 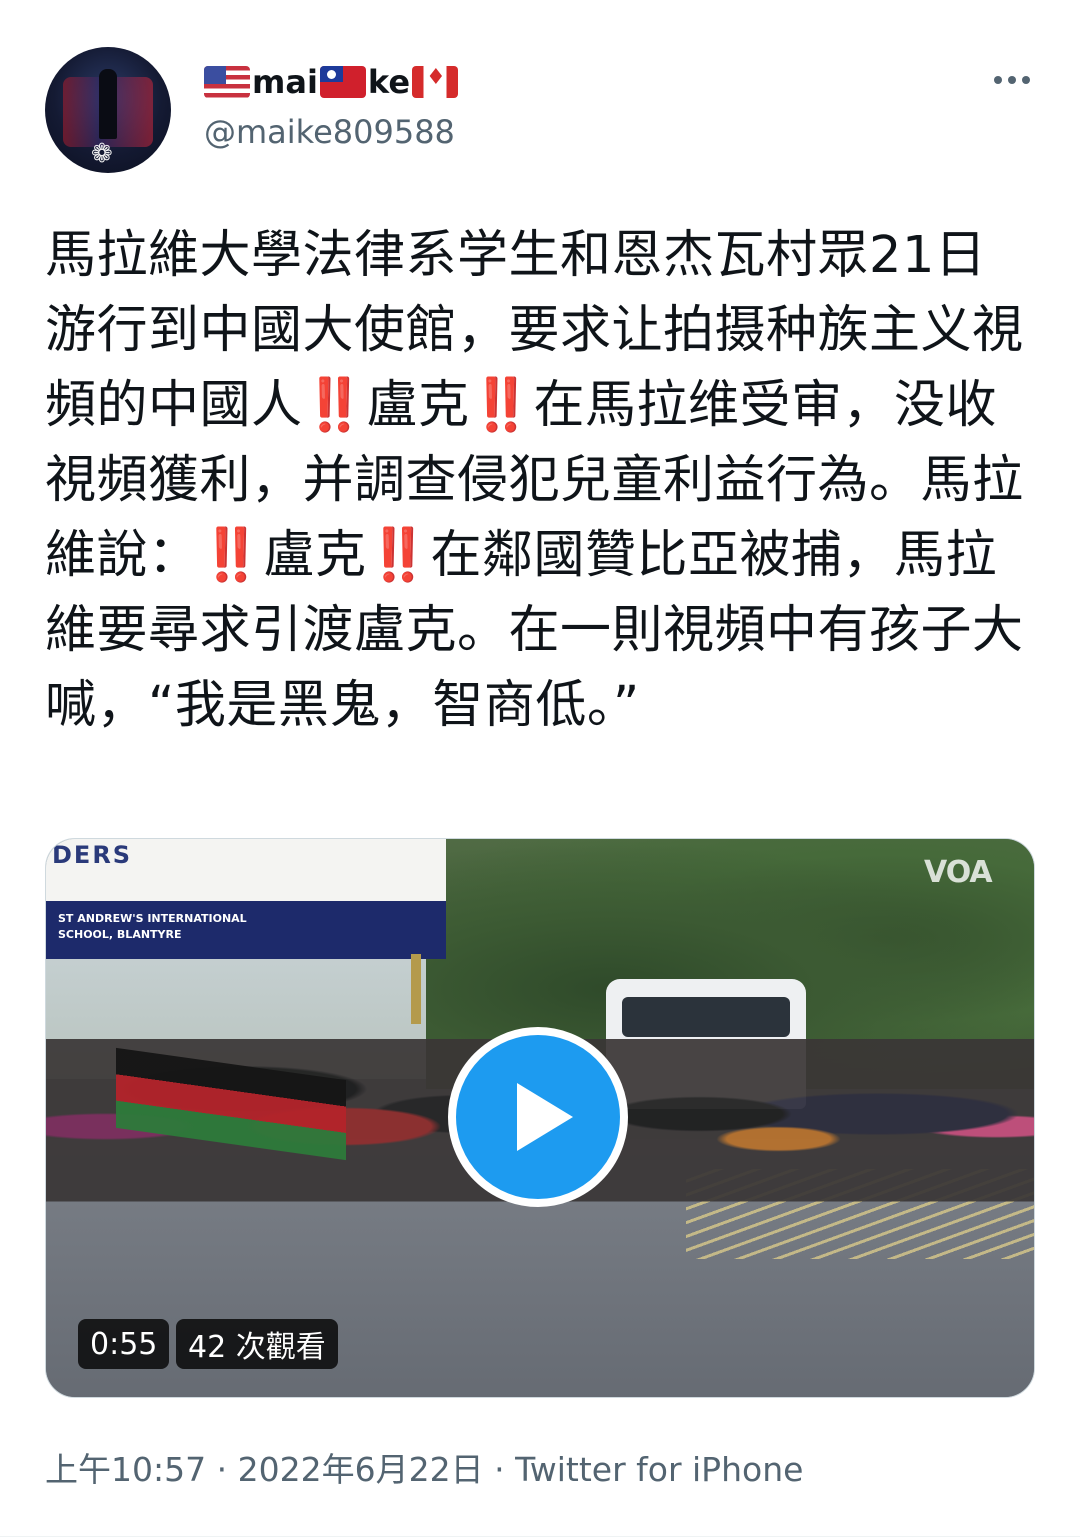 What do you see at coordinates (124, 1344) in the screenshot?
I see `video-duration: 0:55` at bounding box center [124, 1344].